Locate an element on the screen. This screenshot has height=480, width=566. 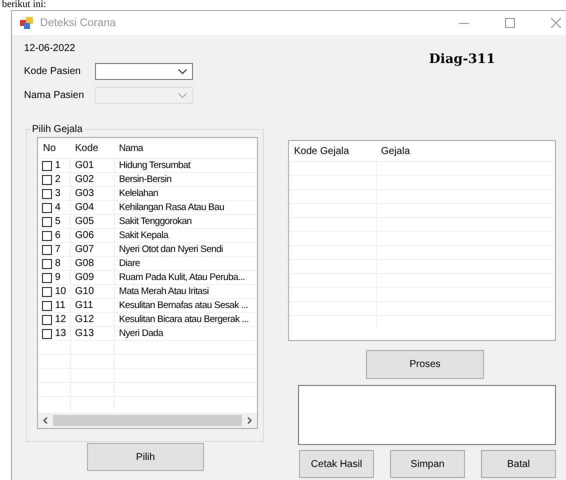
action-button: Cetak Hasil is located at coordinates (336, 464).